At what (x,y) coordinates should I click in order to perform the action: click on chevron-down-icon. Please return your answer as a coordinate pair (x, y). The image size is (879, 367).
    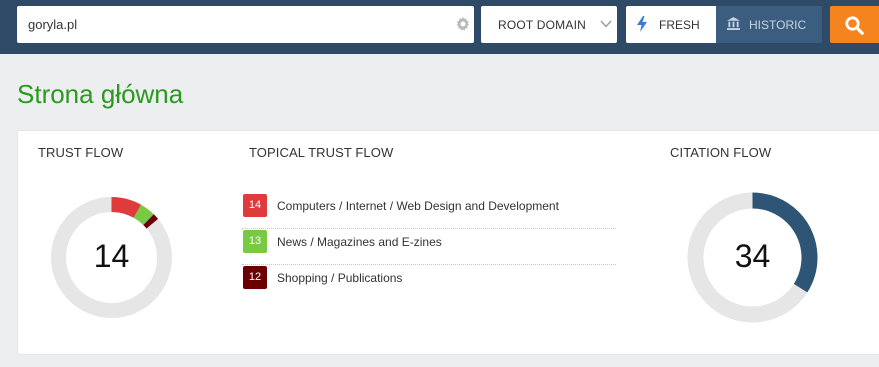
    Looking at the image, I should click on (606, 24).